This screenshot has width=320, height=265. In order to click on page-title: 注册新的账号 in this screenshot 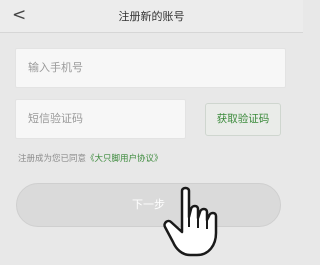, I will do `click(151, 16)`.